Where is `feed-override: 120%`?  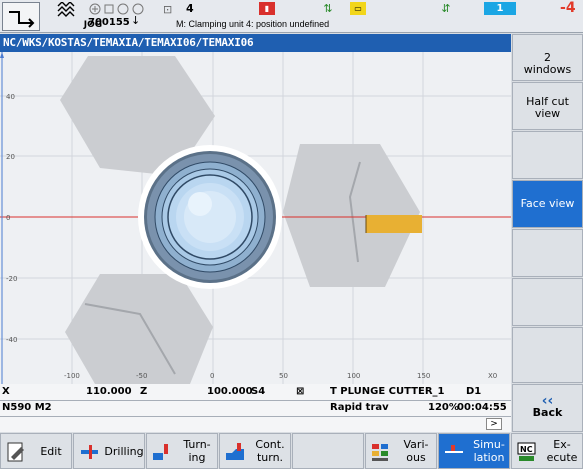 feed-override: 120% is located at coordinates (443, 407).